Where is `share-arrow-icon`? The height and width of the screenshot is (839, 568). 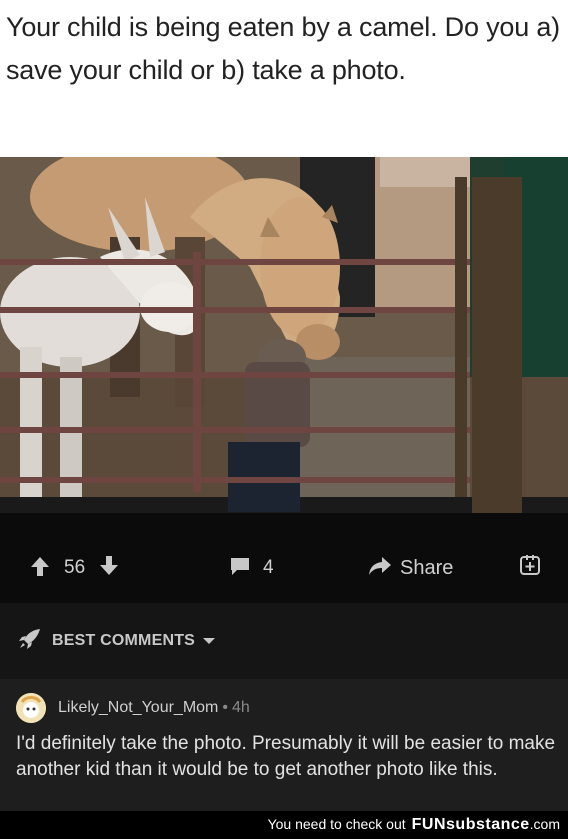 share-arrow-icon is located at coordinates (380, 568).